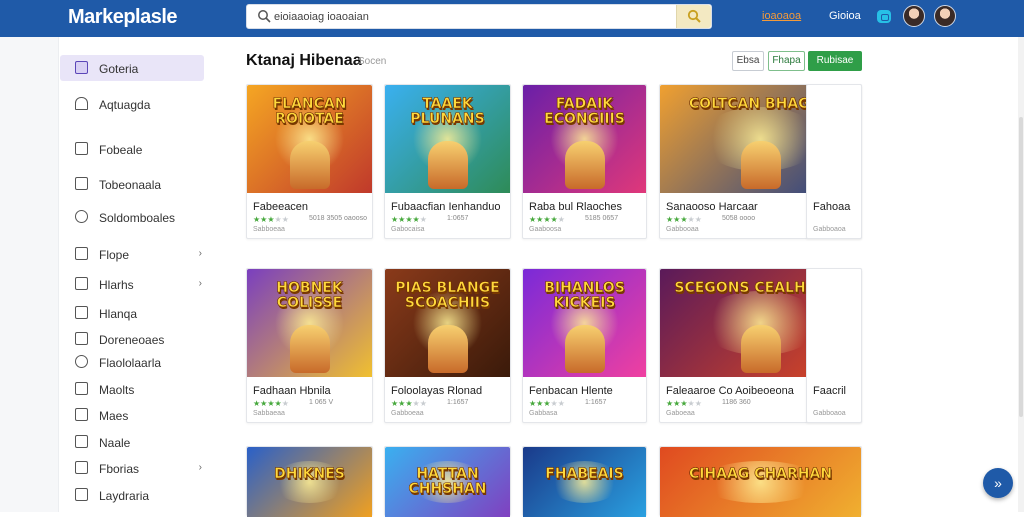 Image resolution: width=1024 pixels, height=517 pixels. I want to click on top-link-primary: ioaoaoa, so click(781, 16).